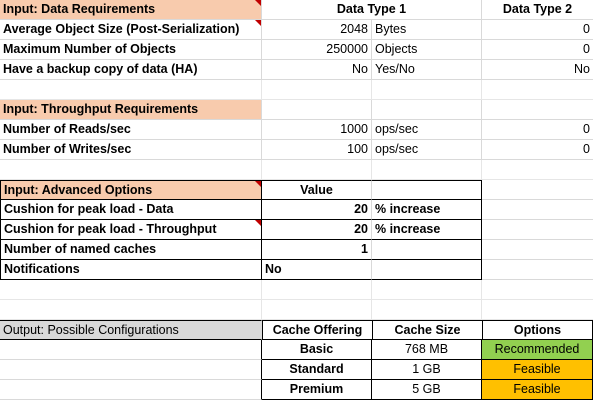  Describe the element at coordinates (537, 70) in the screenshot. I see `data-type-2-value: No` at that location.